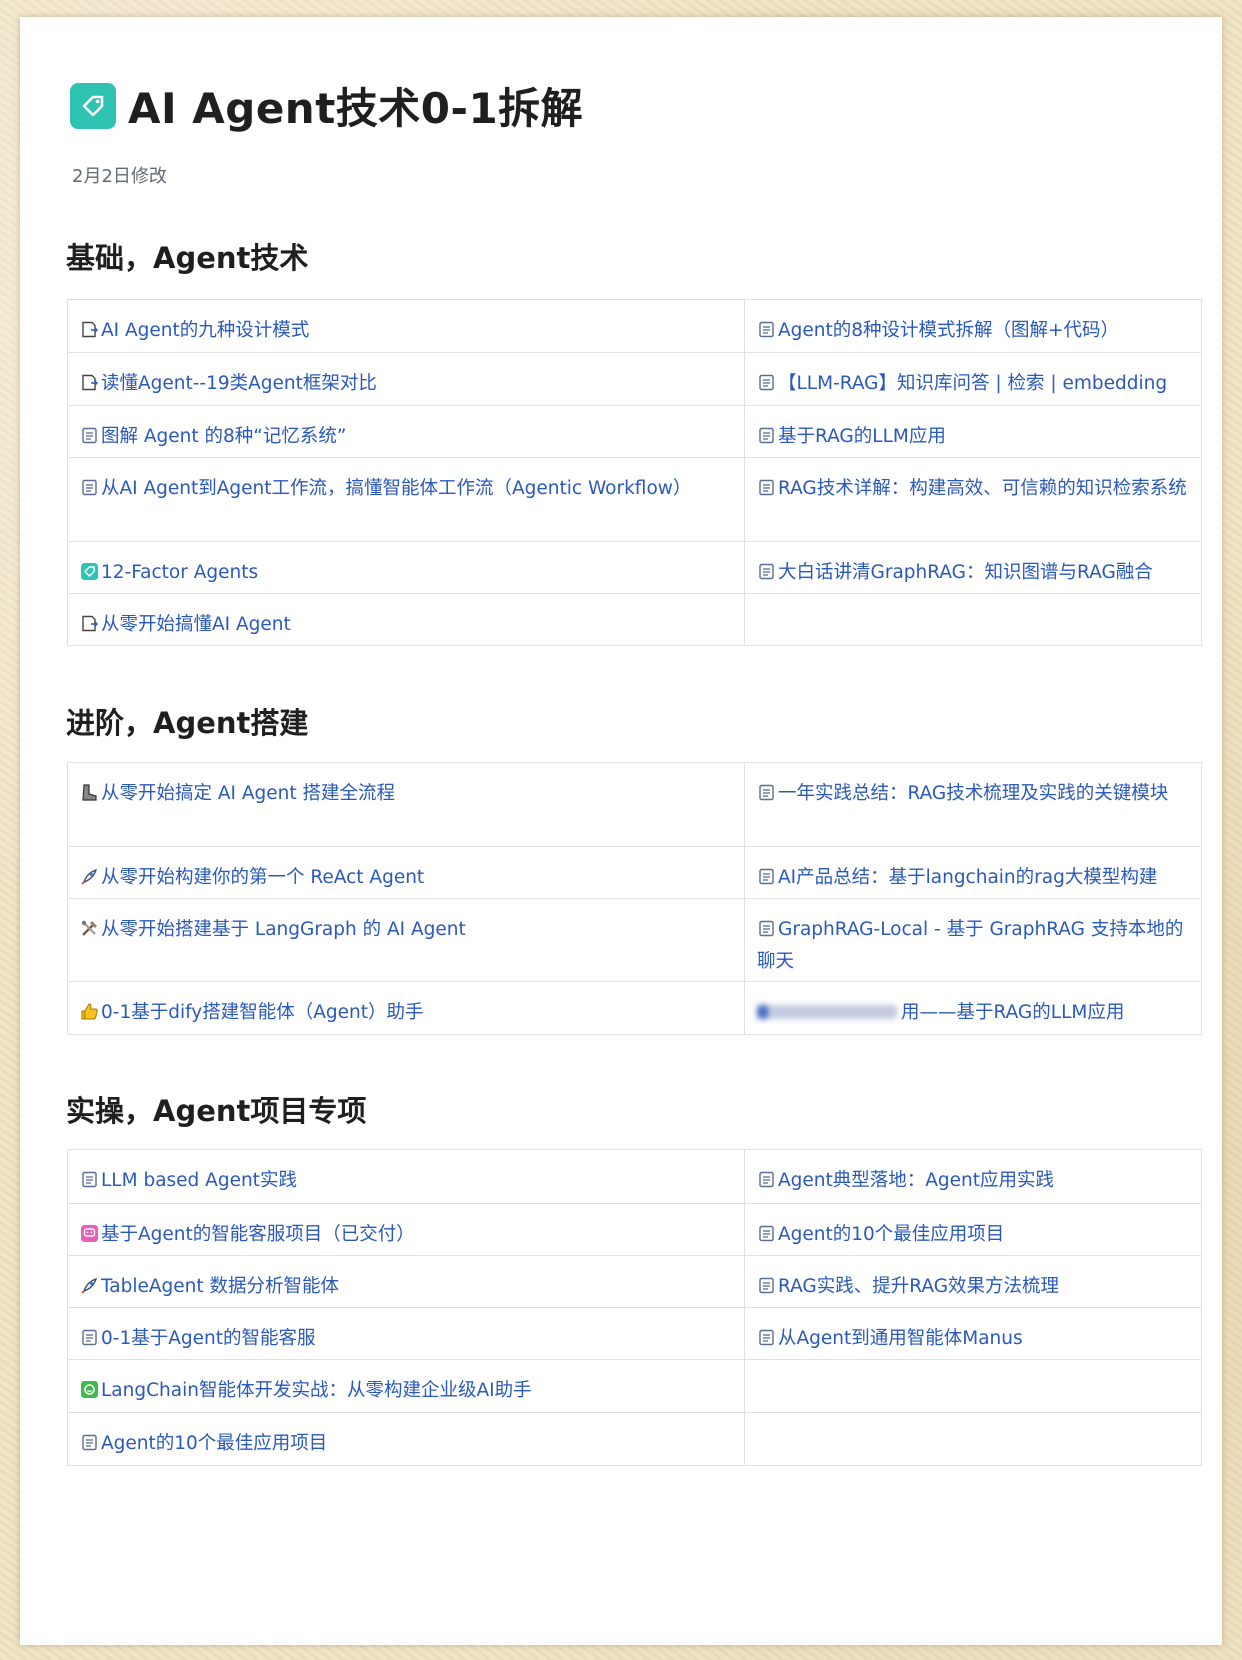  What do you see at coordinates (199, 1180) in the screenshot?
I see `doc-link: LLM based Agent实践` at bounding box center [199, 1180].